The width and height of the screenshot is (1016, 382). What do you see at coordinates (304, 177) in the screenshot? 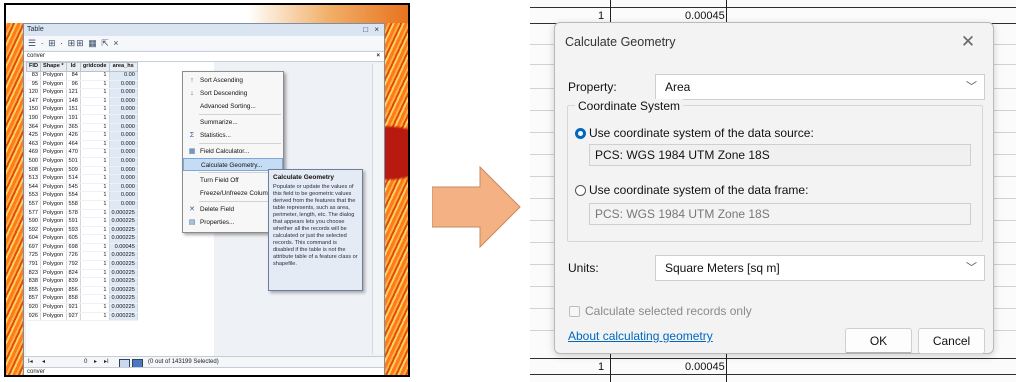
I see `tooltip-title: Calculate Geometry` at bounding box center [304, 177].